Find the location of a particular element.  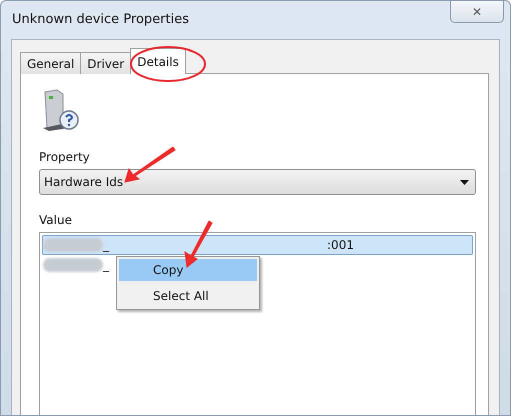

menu-item: Select All is located at coordinates (188, 296).